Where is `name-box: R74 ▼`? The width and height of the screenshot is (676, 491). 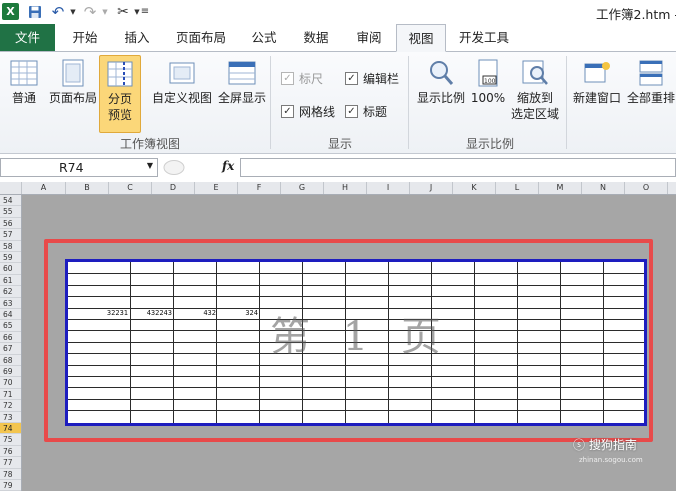 name-box: R74 ▼ is located at coordinates (79, 167).